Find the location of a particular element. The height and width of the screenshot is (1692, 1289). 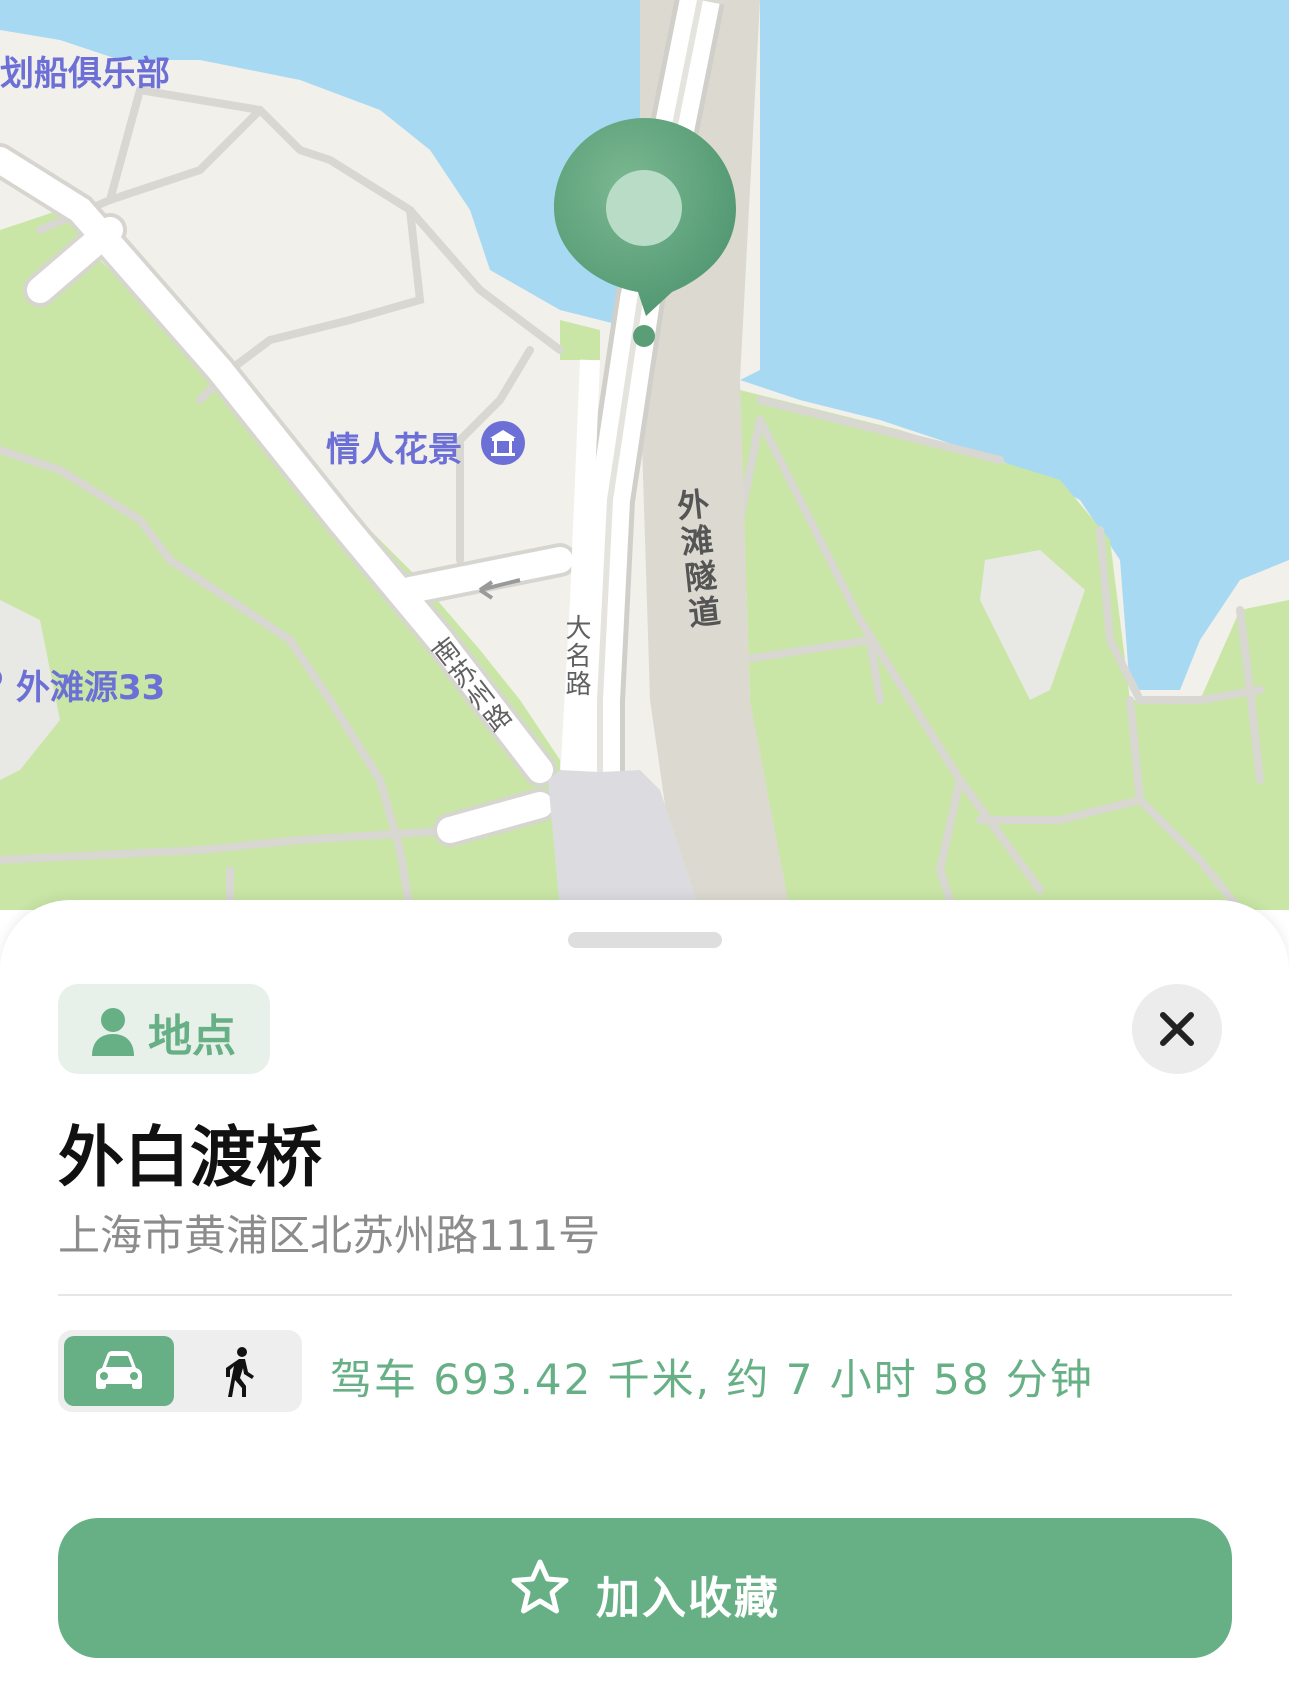

transport-mode-toggle is located at coordinates (180, 1371).